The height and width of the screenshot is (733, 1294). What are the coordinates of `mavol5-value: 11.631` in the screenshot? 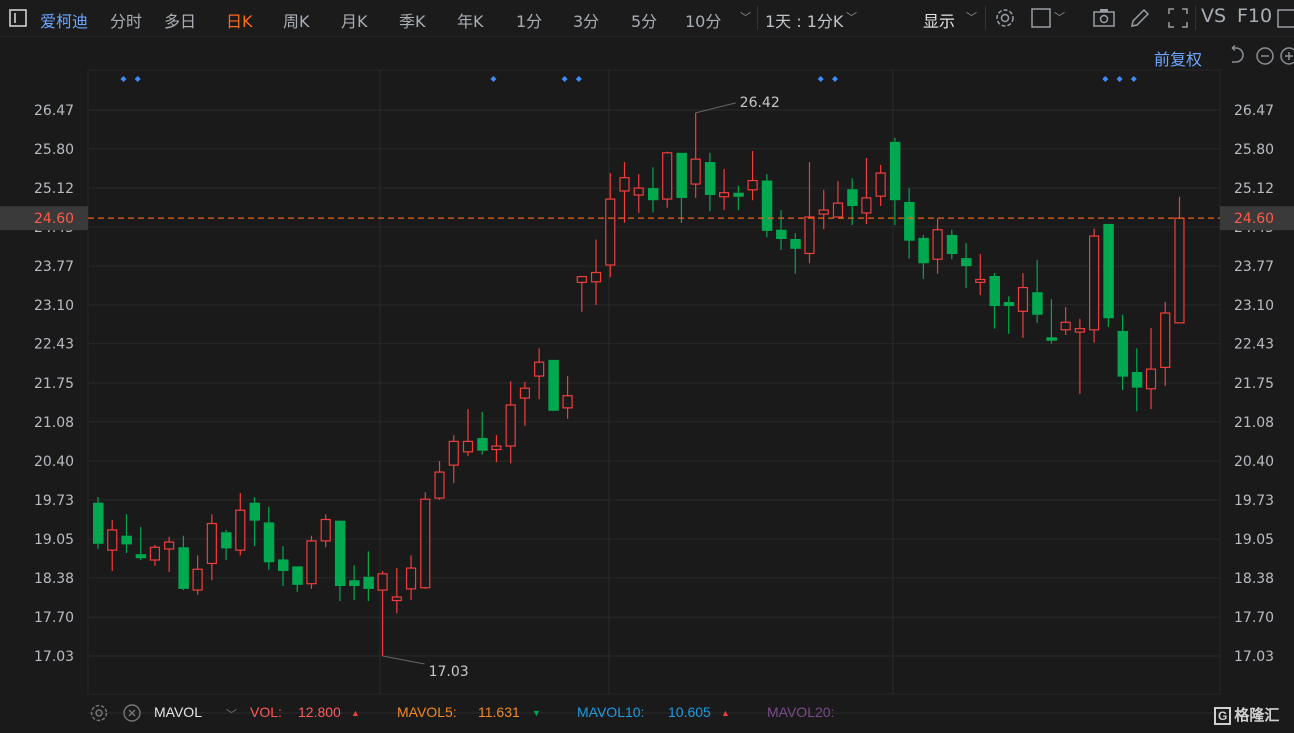 It's located at (499, 712).